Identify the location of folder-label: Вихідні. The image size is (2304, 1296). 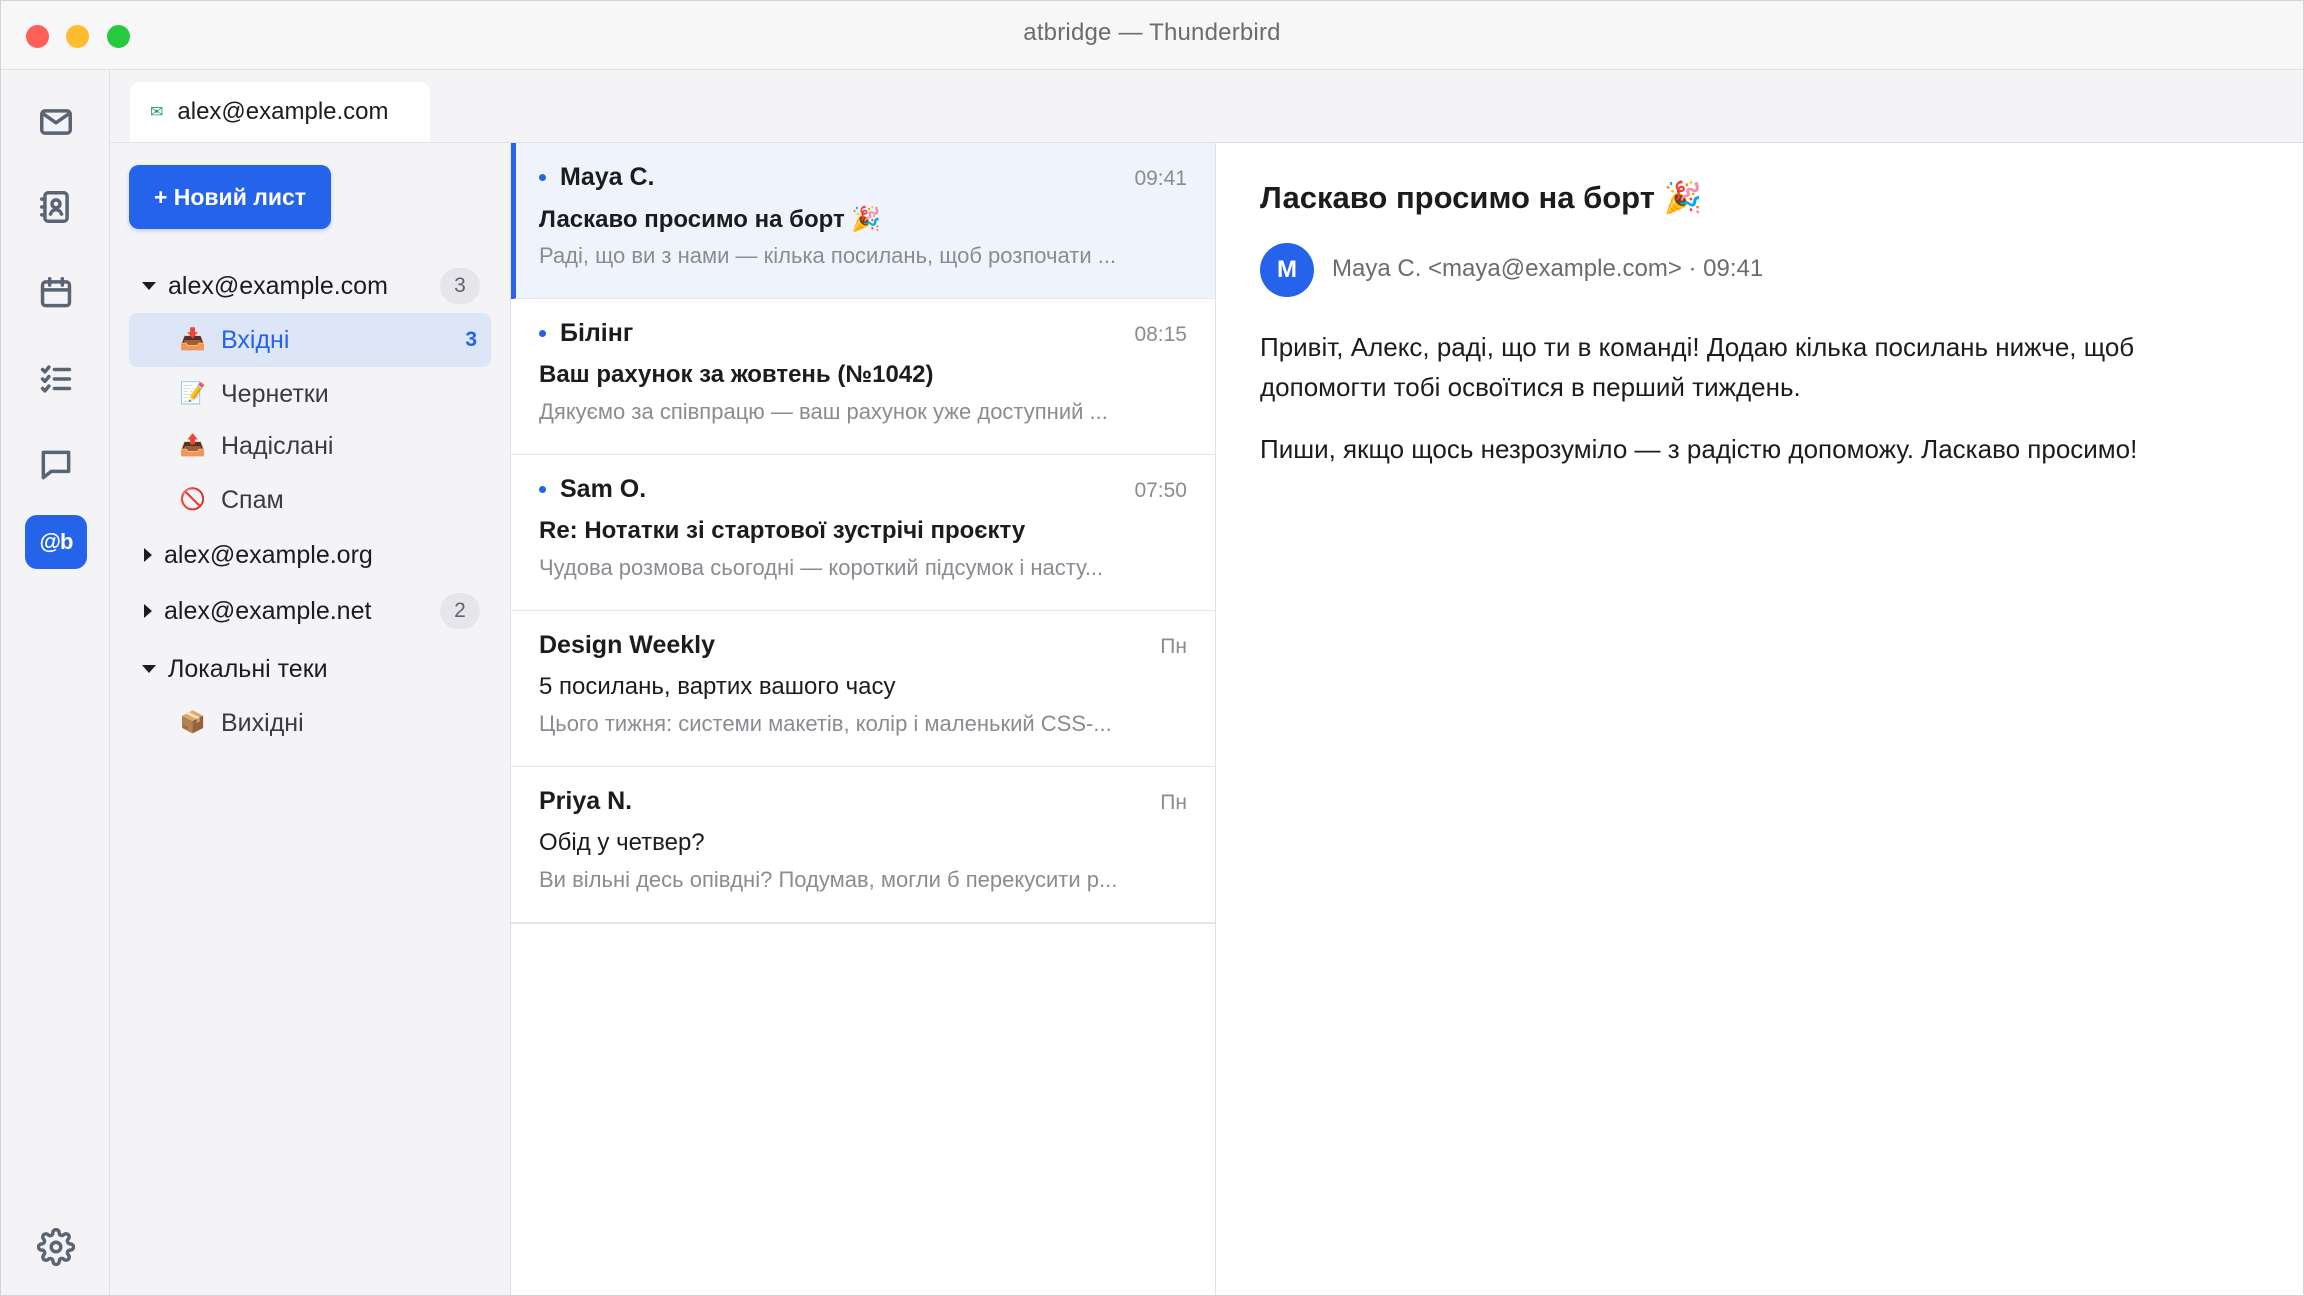
(262, 722).